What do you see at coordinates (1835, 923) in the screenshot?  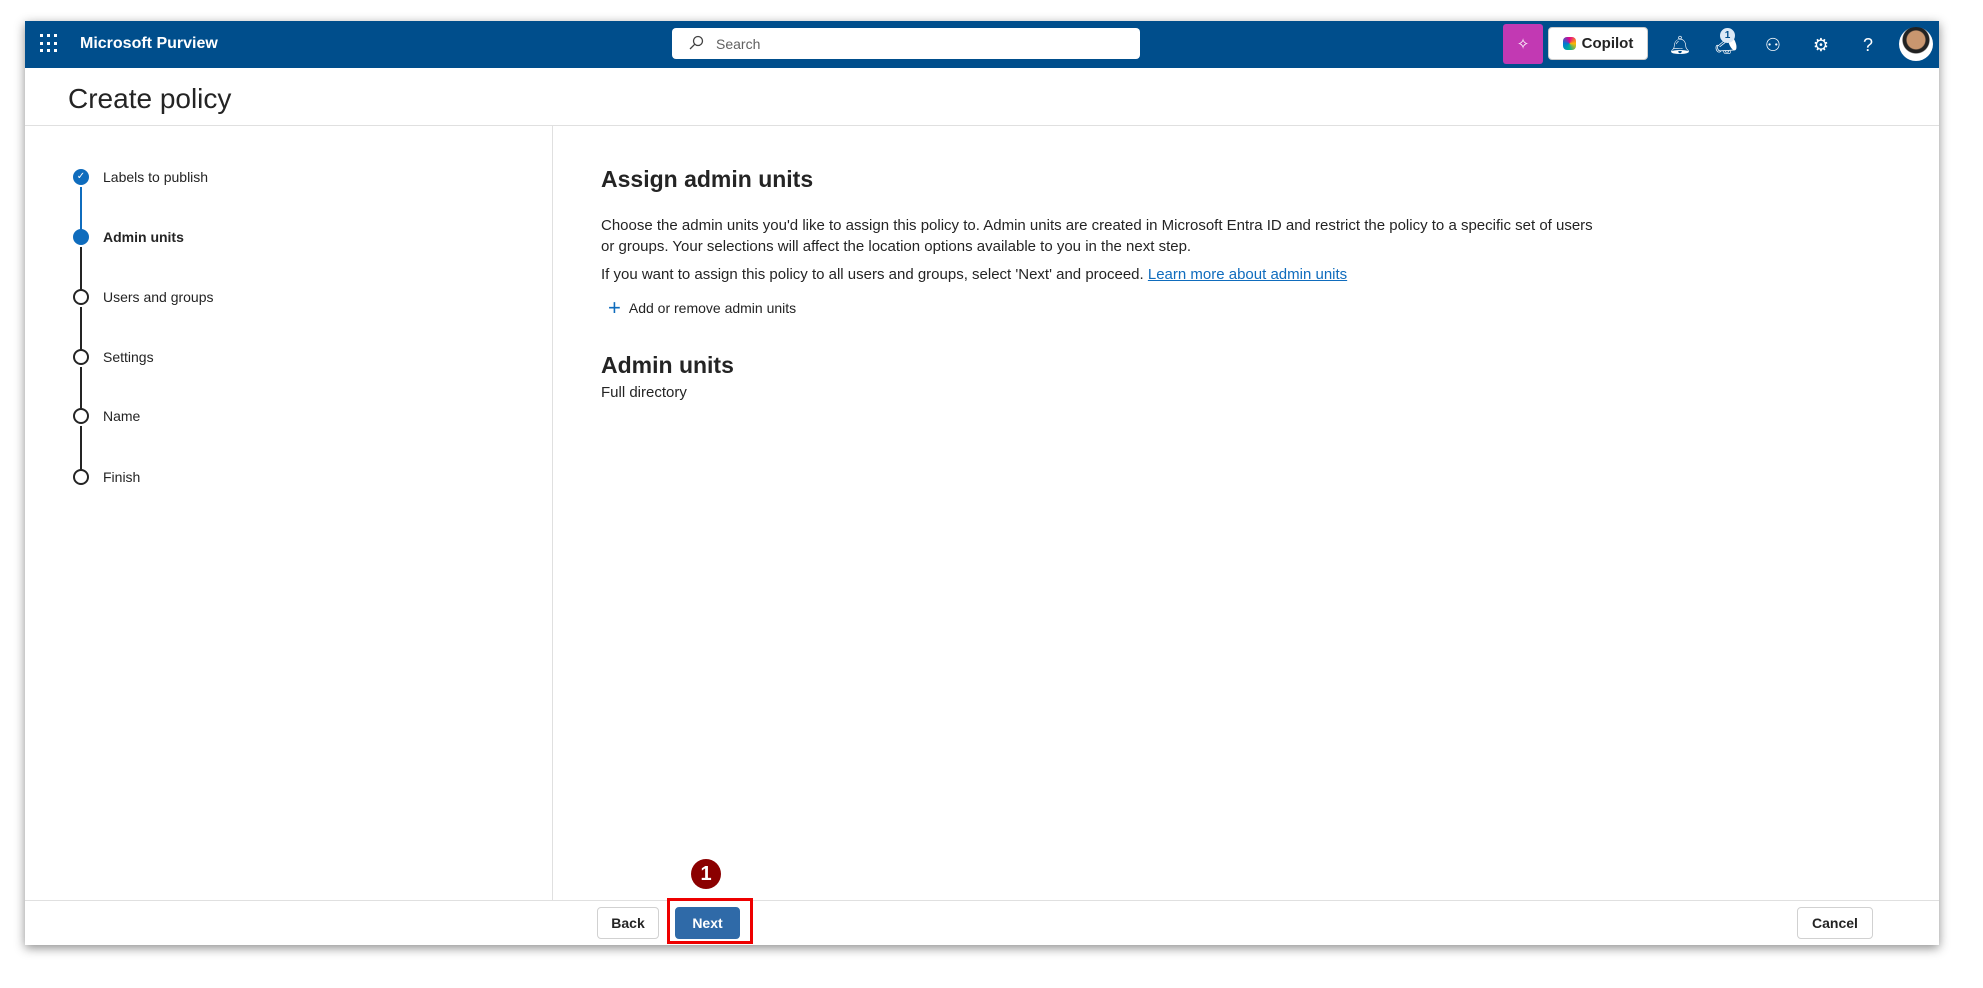 I see `cancel-button: Cancel` at bounding box center [1835, 923].